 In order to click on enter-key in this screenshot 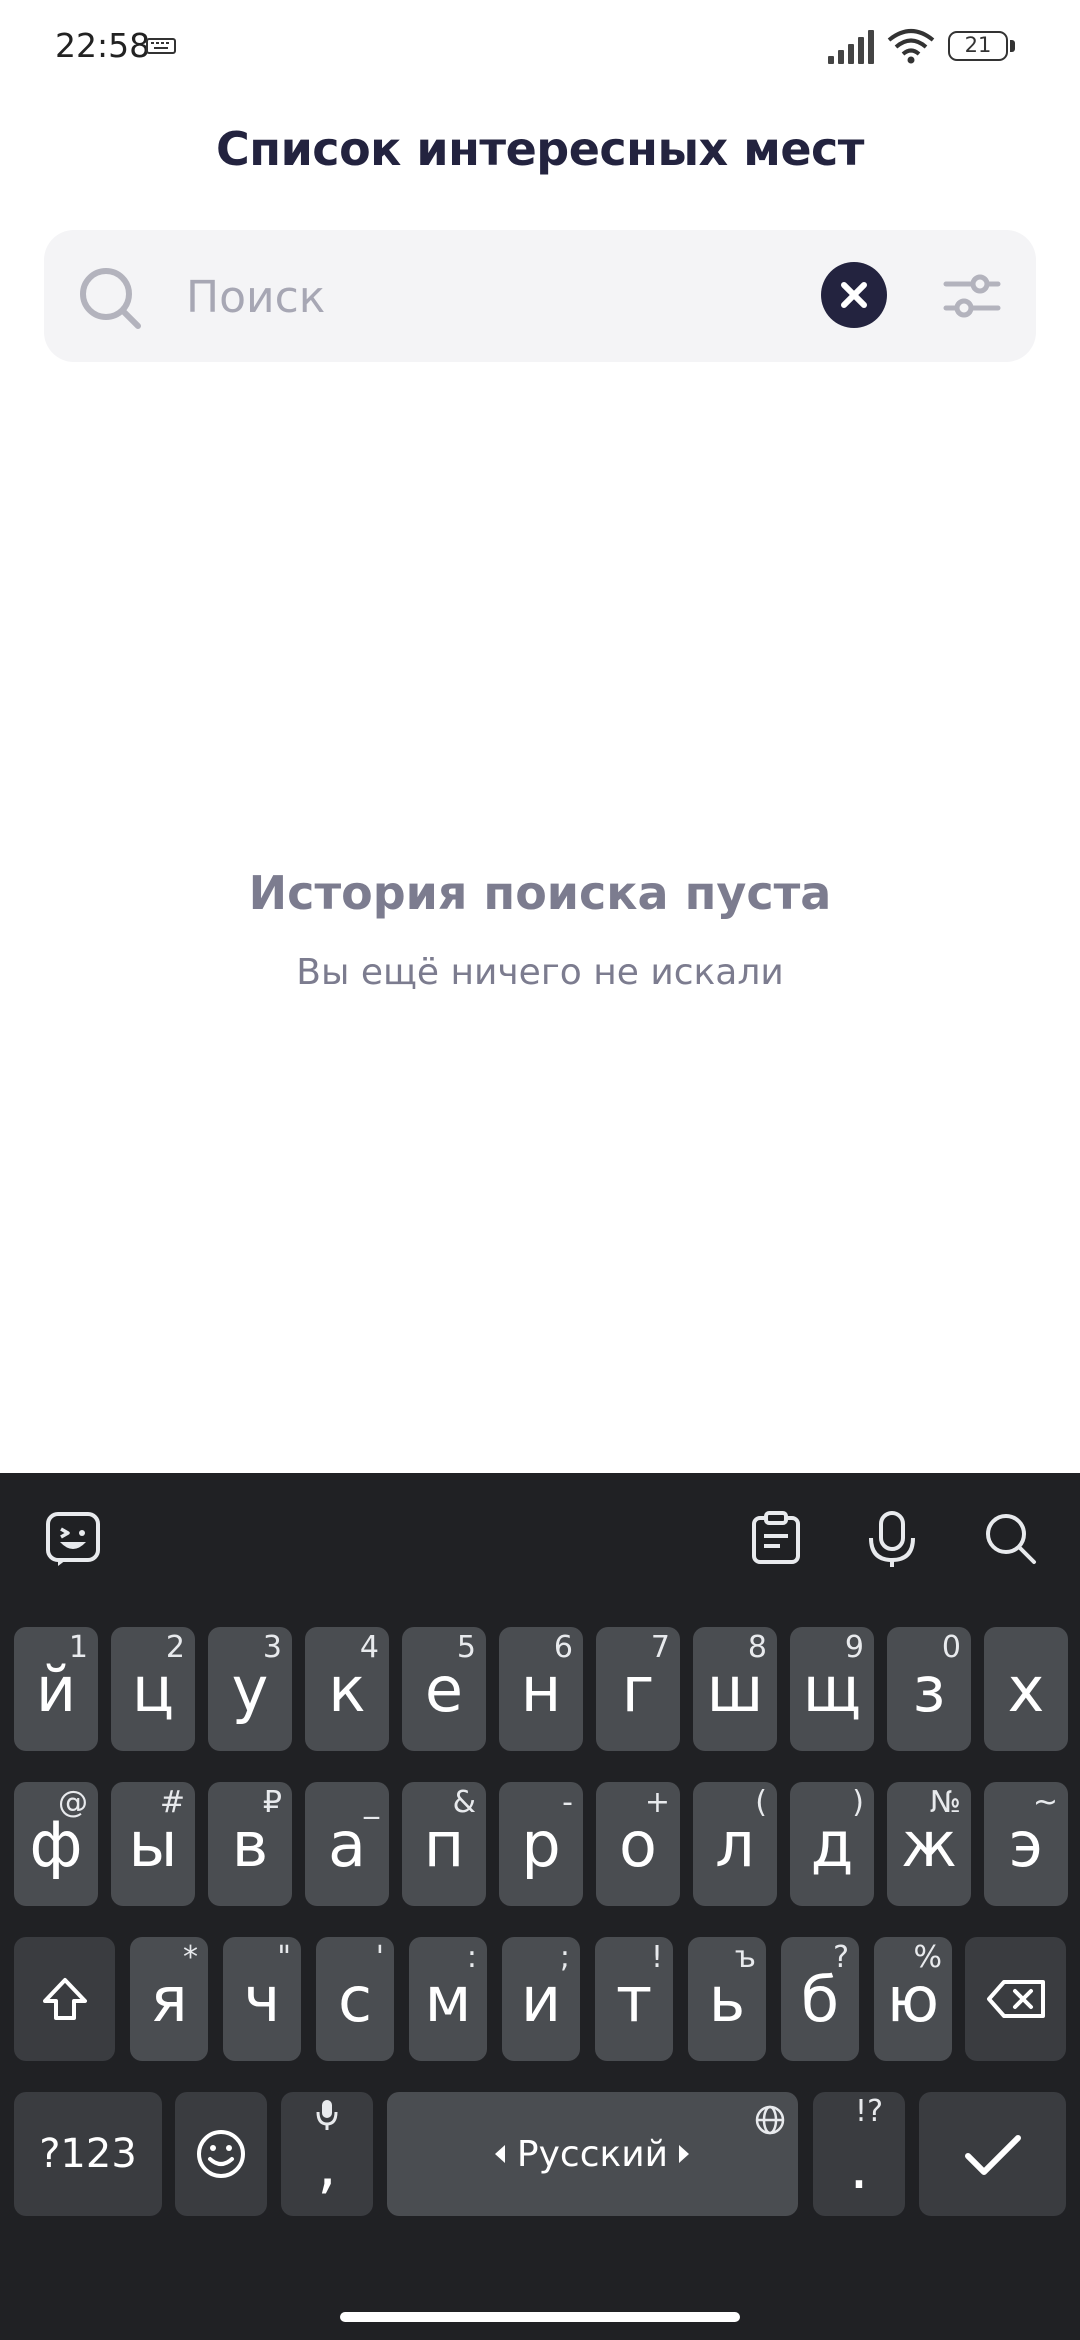, I will do `click(992, 2154)`.